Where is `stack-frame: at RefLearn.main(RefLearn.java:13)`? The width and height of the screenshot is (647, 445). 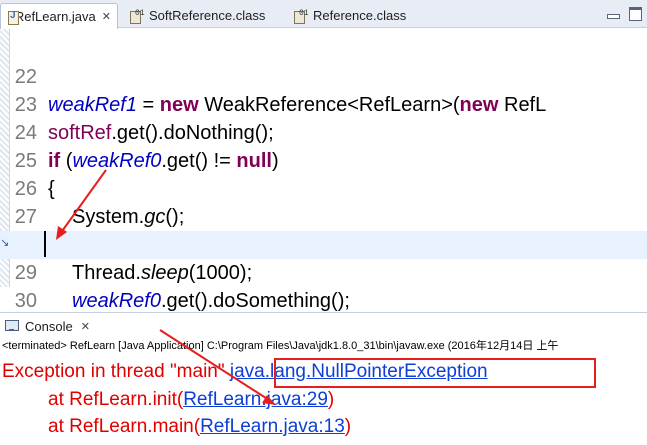
stack-frame: at RefLearn.main(RefLearn.java:13) is located at coordinates (199, 427).